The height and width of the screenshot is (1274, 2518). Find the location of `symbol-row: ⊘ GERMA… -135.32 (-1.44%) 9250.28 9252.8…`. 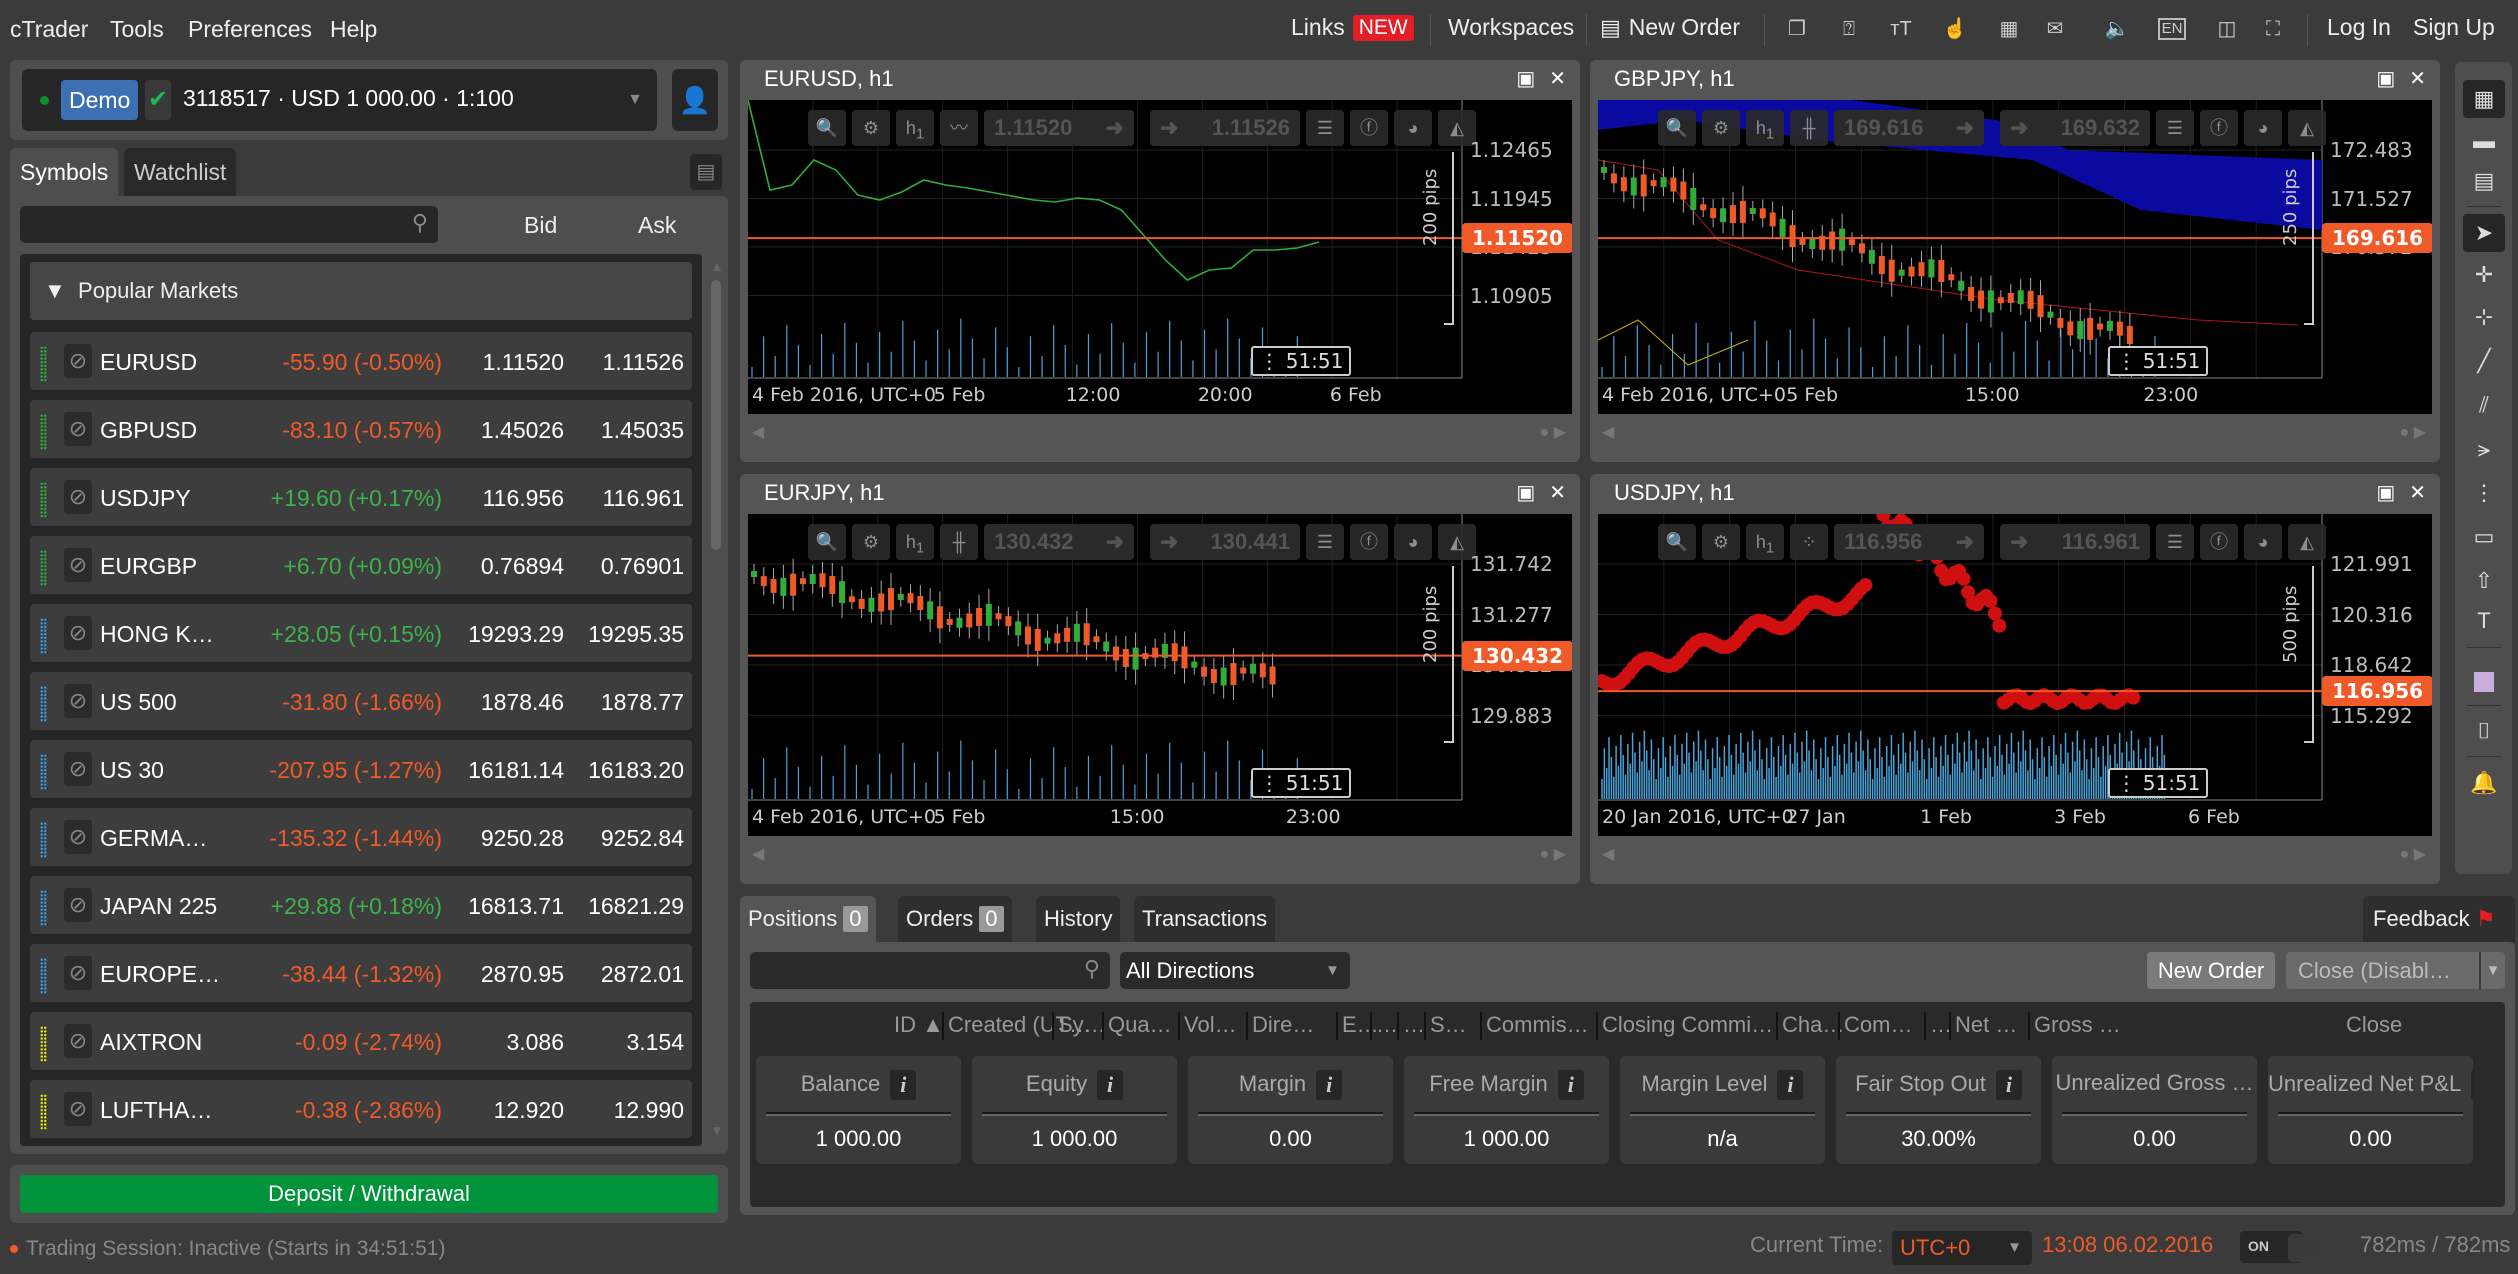

symbol-row: ⊘ GERMA… -135.32 (-1.44%) 9250.28 9252.8… is located at coordinates (361, 837).